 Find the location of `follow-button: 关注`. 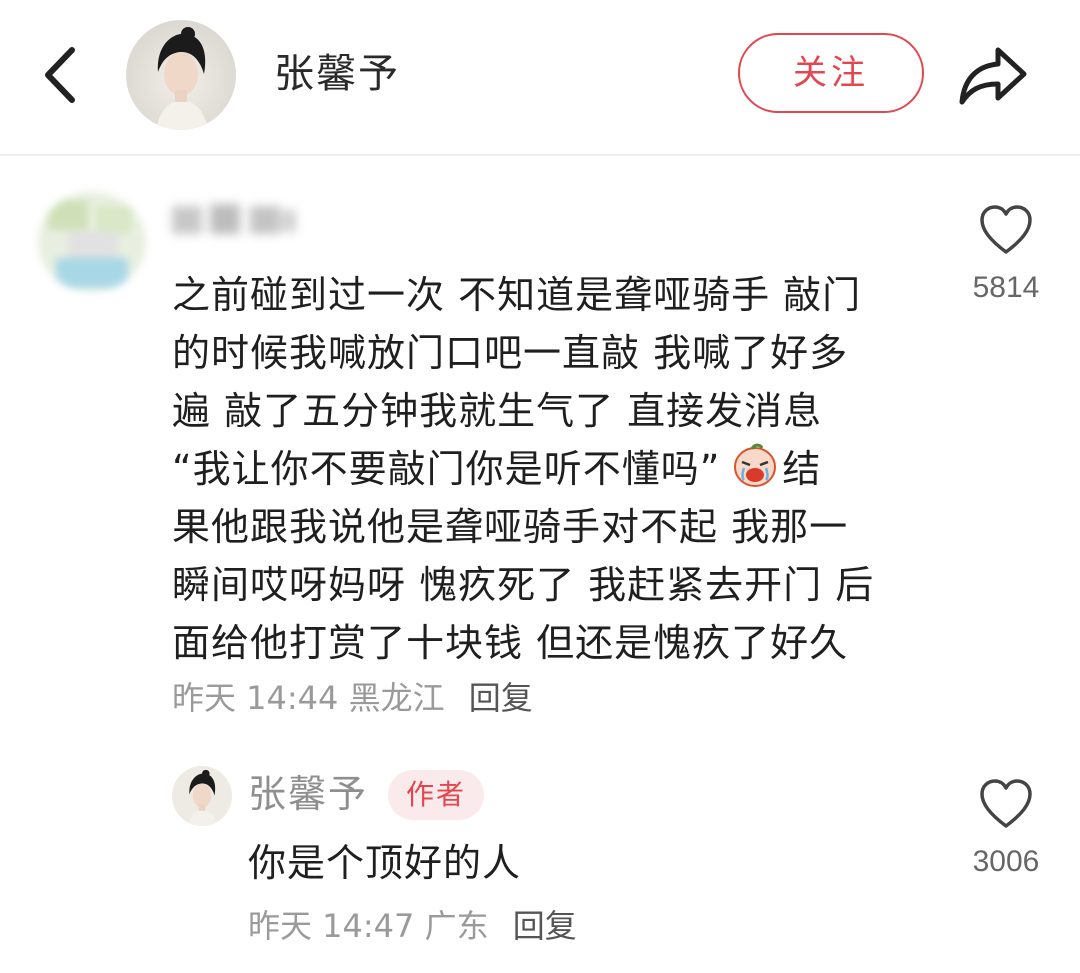

follow-button: 关注 is located at coordinates (831, 73).